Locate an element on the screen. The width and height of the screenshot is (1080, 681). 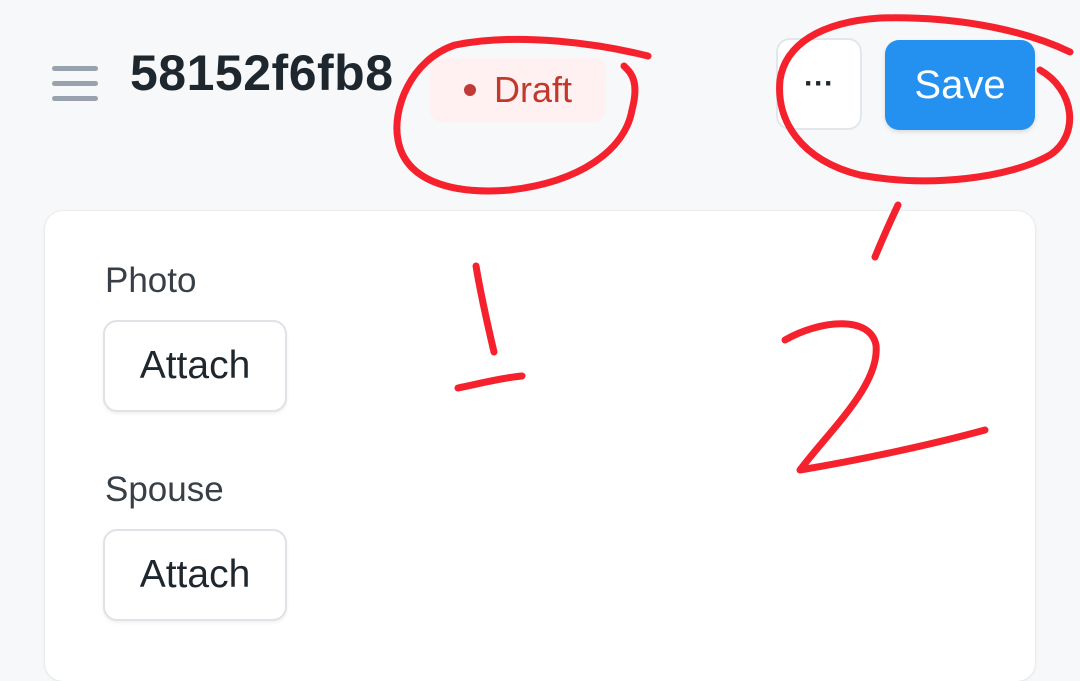
status-dot-icon is located at coordinates (469, 90).